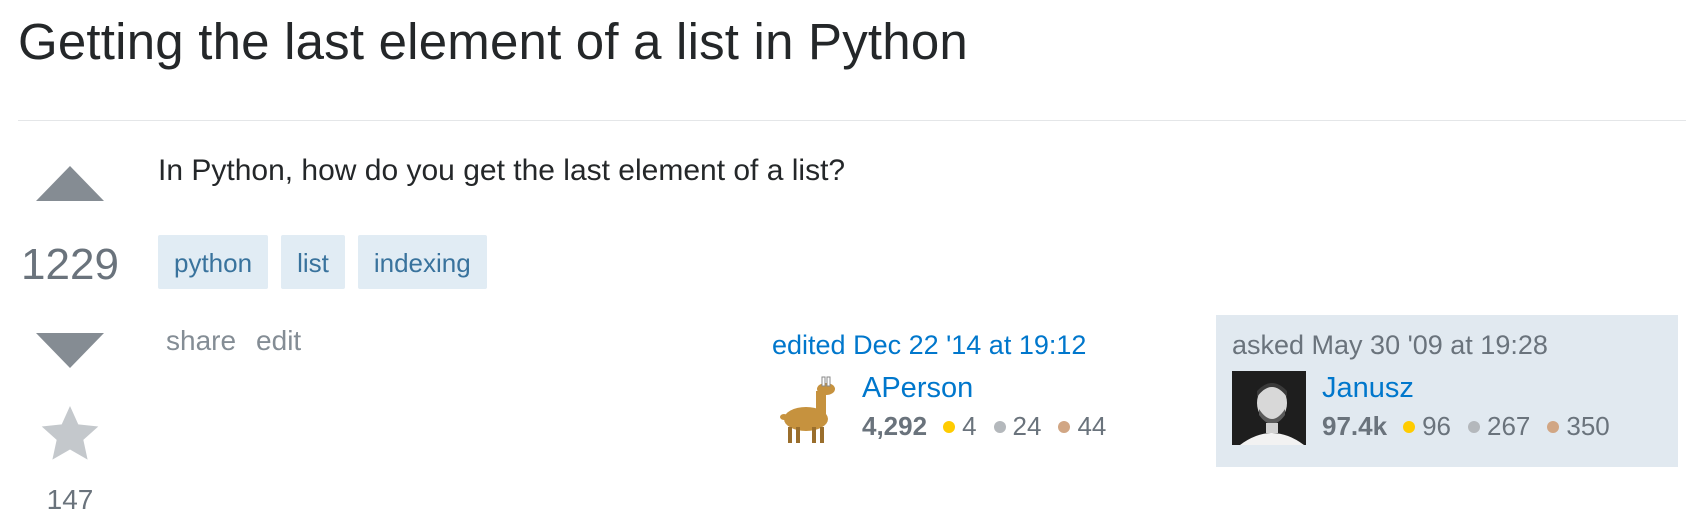 The image size is (1686, 530). Describe the element at coordinates (213, 262) in the screenshot. I see `tag-python: python` at that location.